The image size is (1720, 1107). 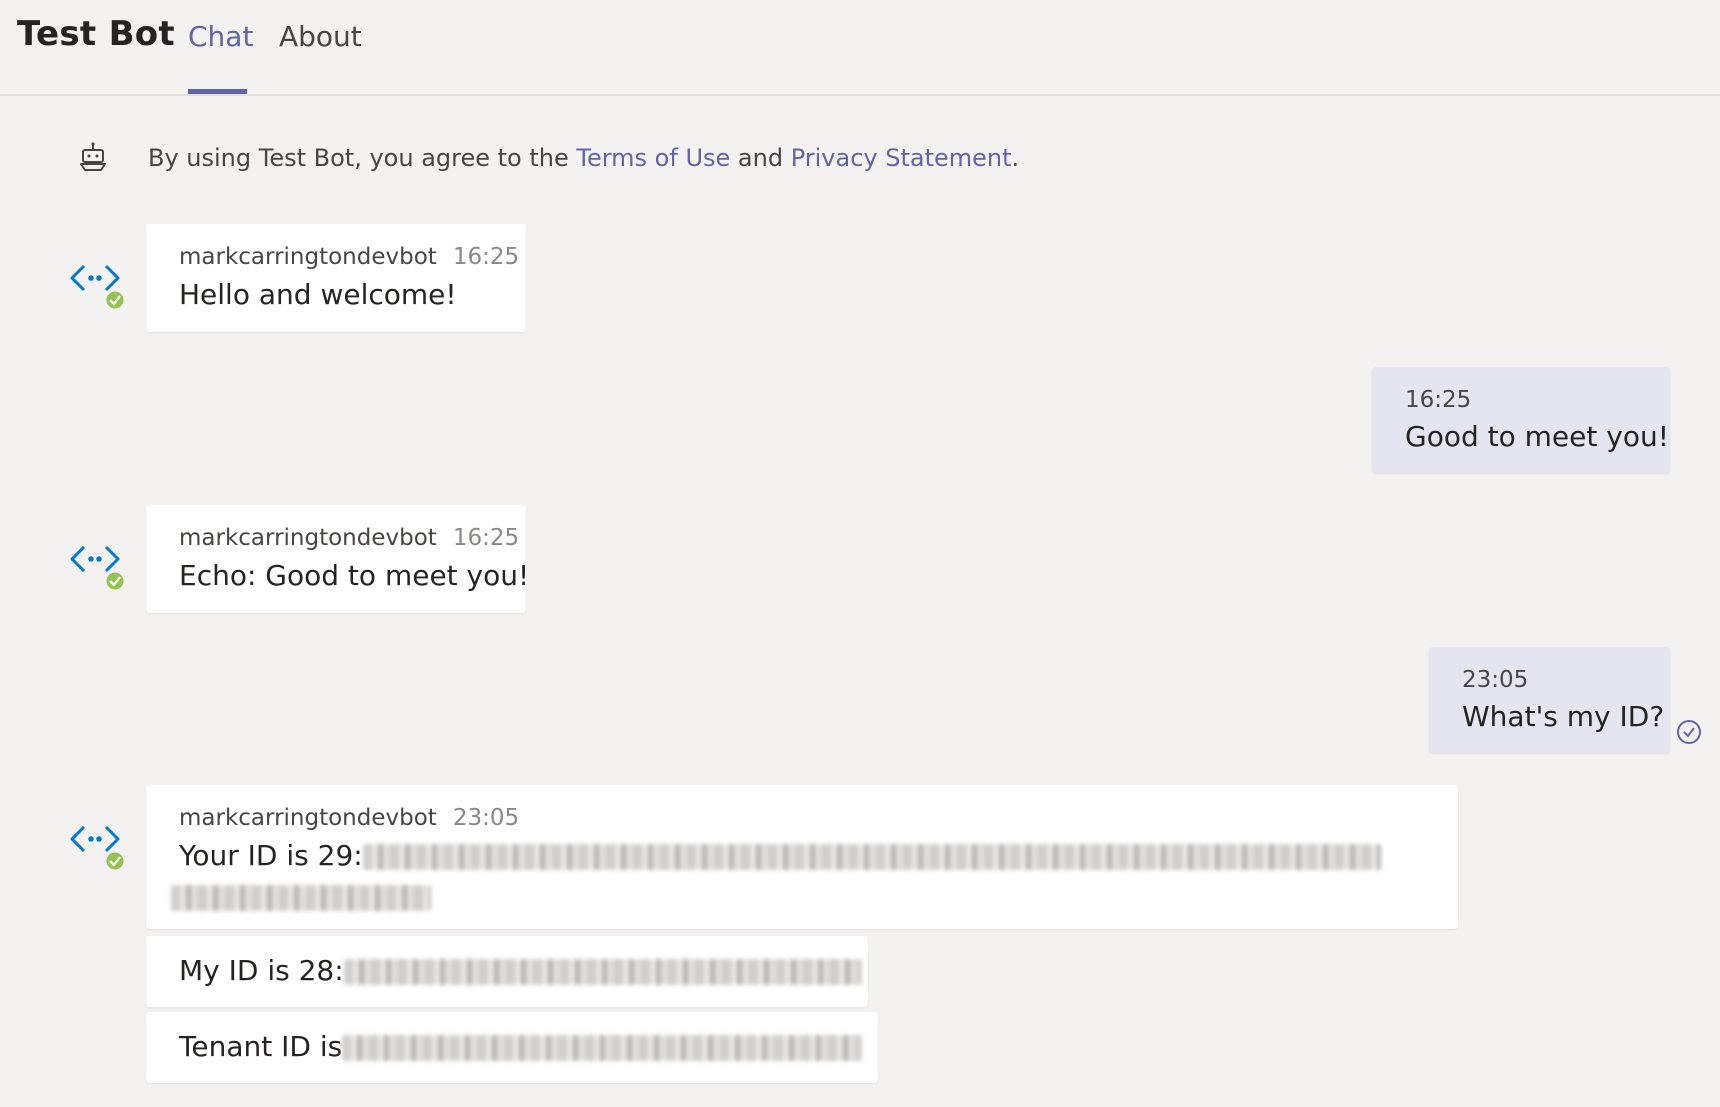 What do you see at coordinates (602, 1048) in the screenshot?
I see `redacted-tenant-id` at bounding box center [602, 1048].